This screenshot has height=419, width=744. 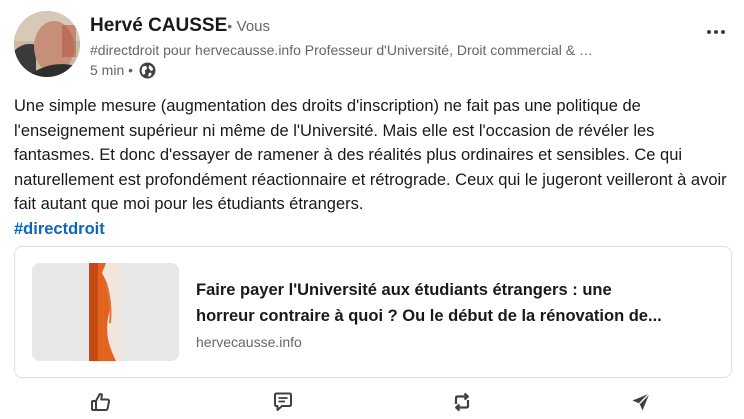 I want to click on link-thumbnail, so click(x=105, y=312).